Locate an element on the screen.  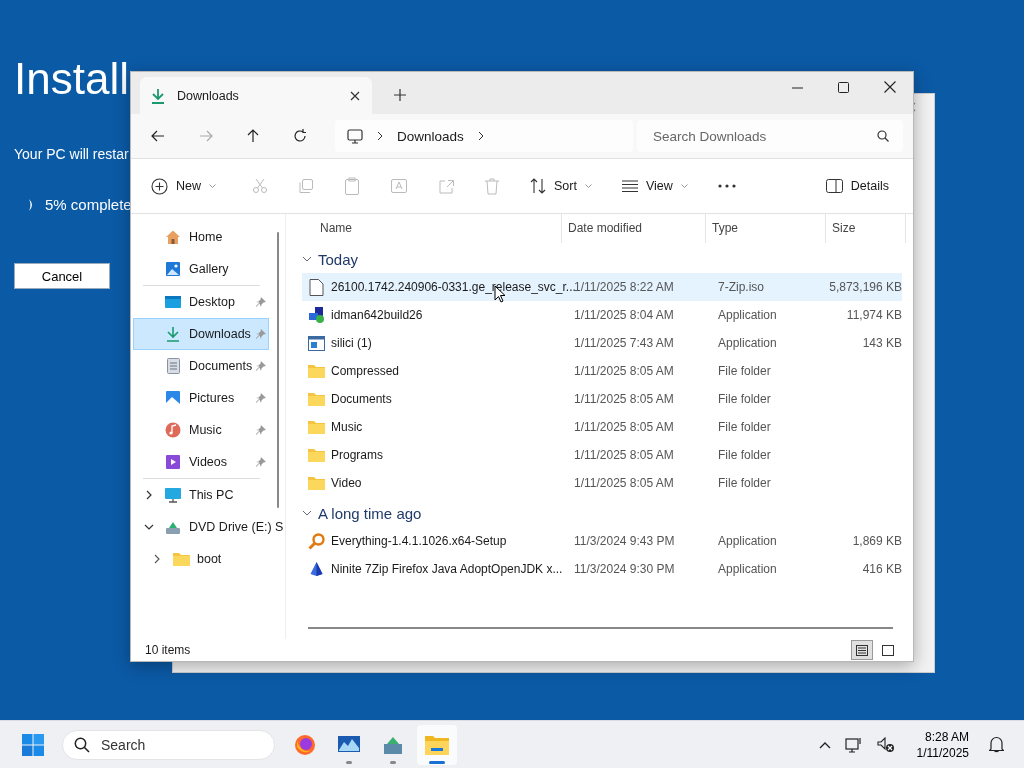
column-header: Name is located at coordinates (432, 228).